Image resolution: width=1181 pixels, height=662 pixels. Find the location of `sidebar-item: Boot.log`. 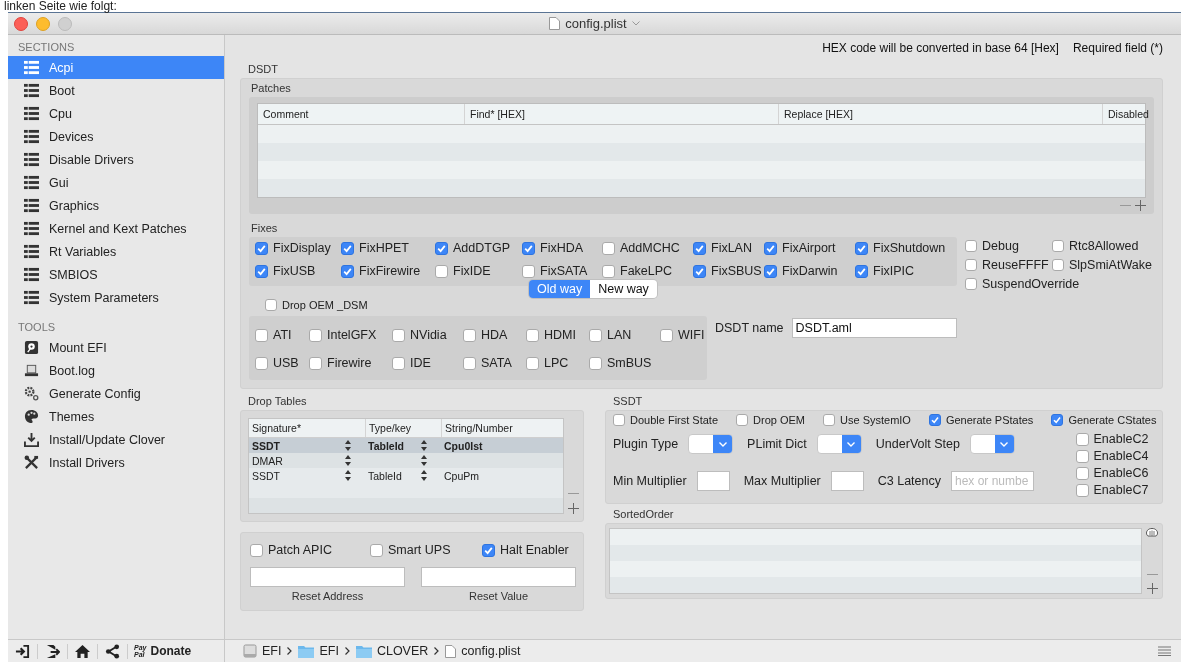

sidebar-item: Boot.log is located at coordinates (116, 370).